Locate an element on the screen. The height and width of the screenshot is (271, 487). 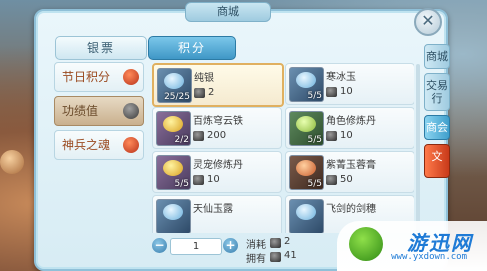
item-cell-zijing: 5/5 紫菁玉蓉膏 50 is located at coordinates (349, 172).